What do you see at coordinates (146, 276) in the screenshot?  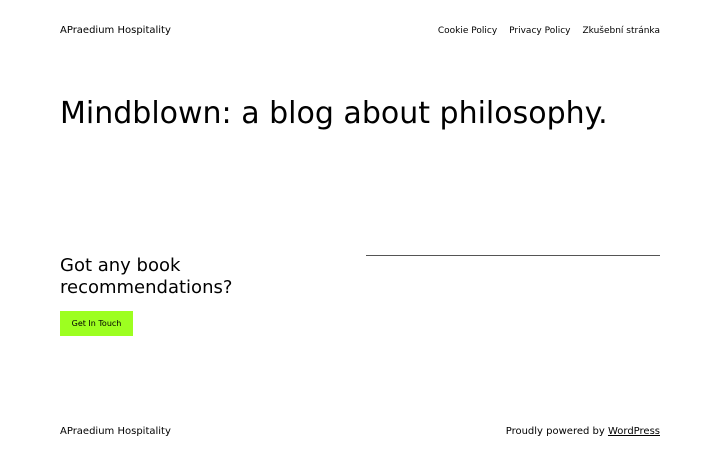 I see `cta-heading: Got any book recommendations?` at bounding box center [146, 276].